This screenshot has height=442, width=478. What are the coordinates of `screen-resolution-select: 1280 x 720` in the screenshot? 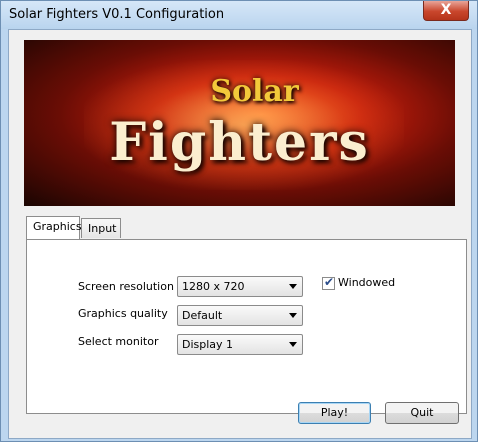 It's located at (240, 286).